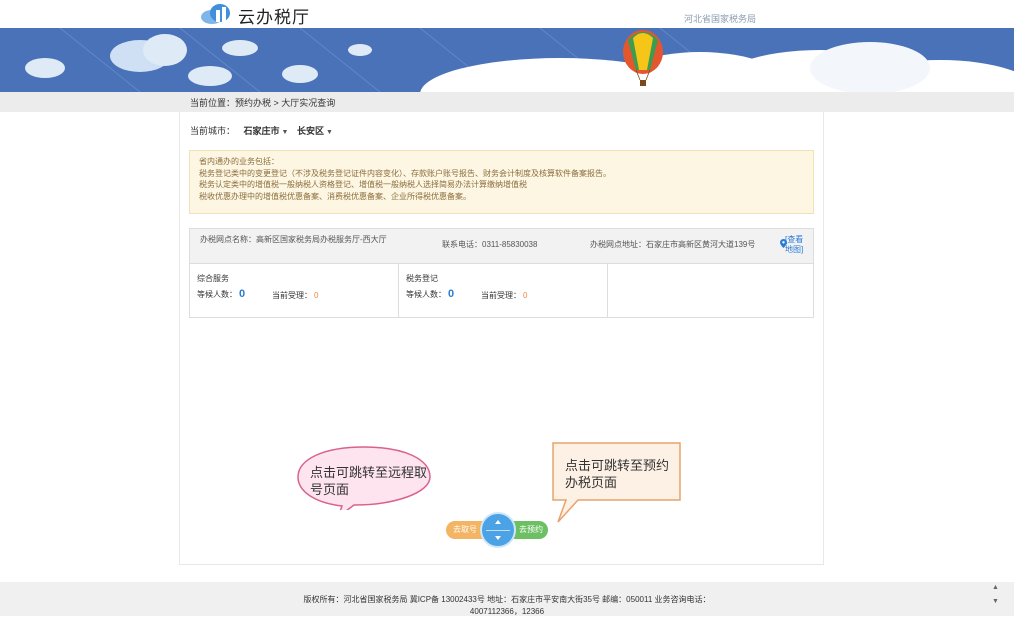 Image resolution: width=1014 pixels, height=617 pixels. I want to click on view-map-link: [查看地图], so click(797, 245).